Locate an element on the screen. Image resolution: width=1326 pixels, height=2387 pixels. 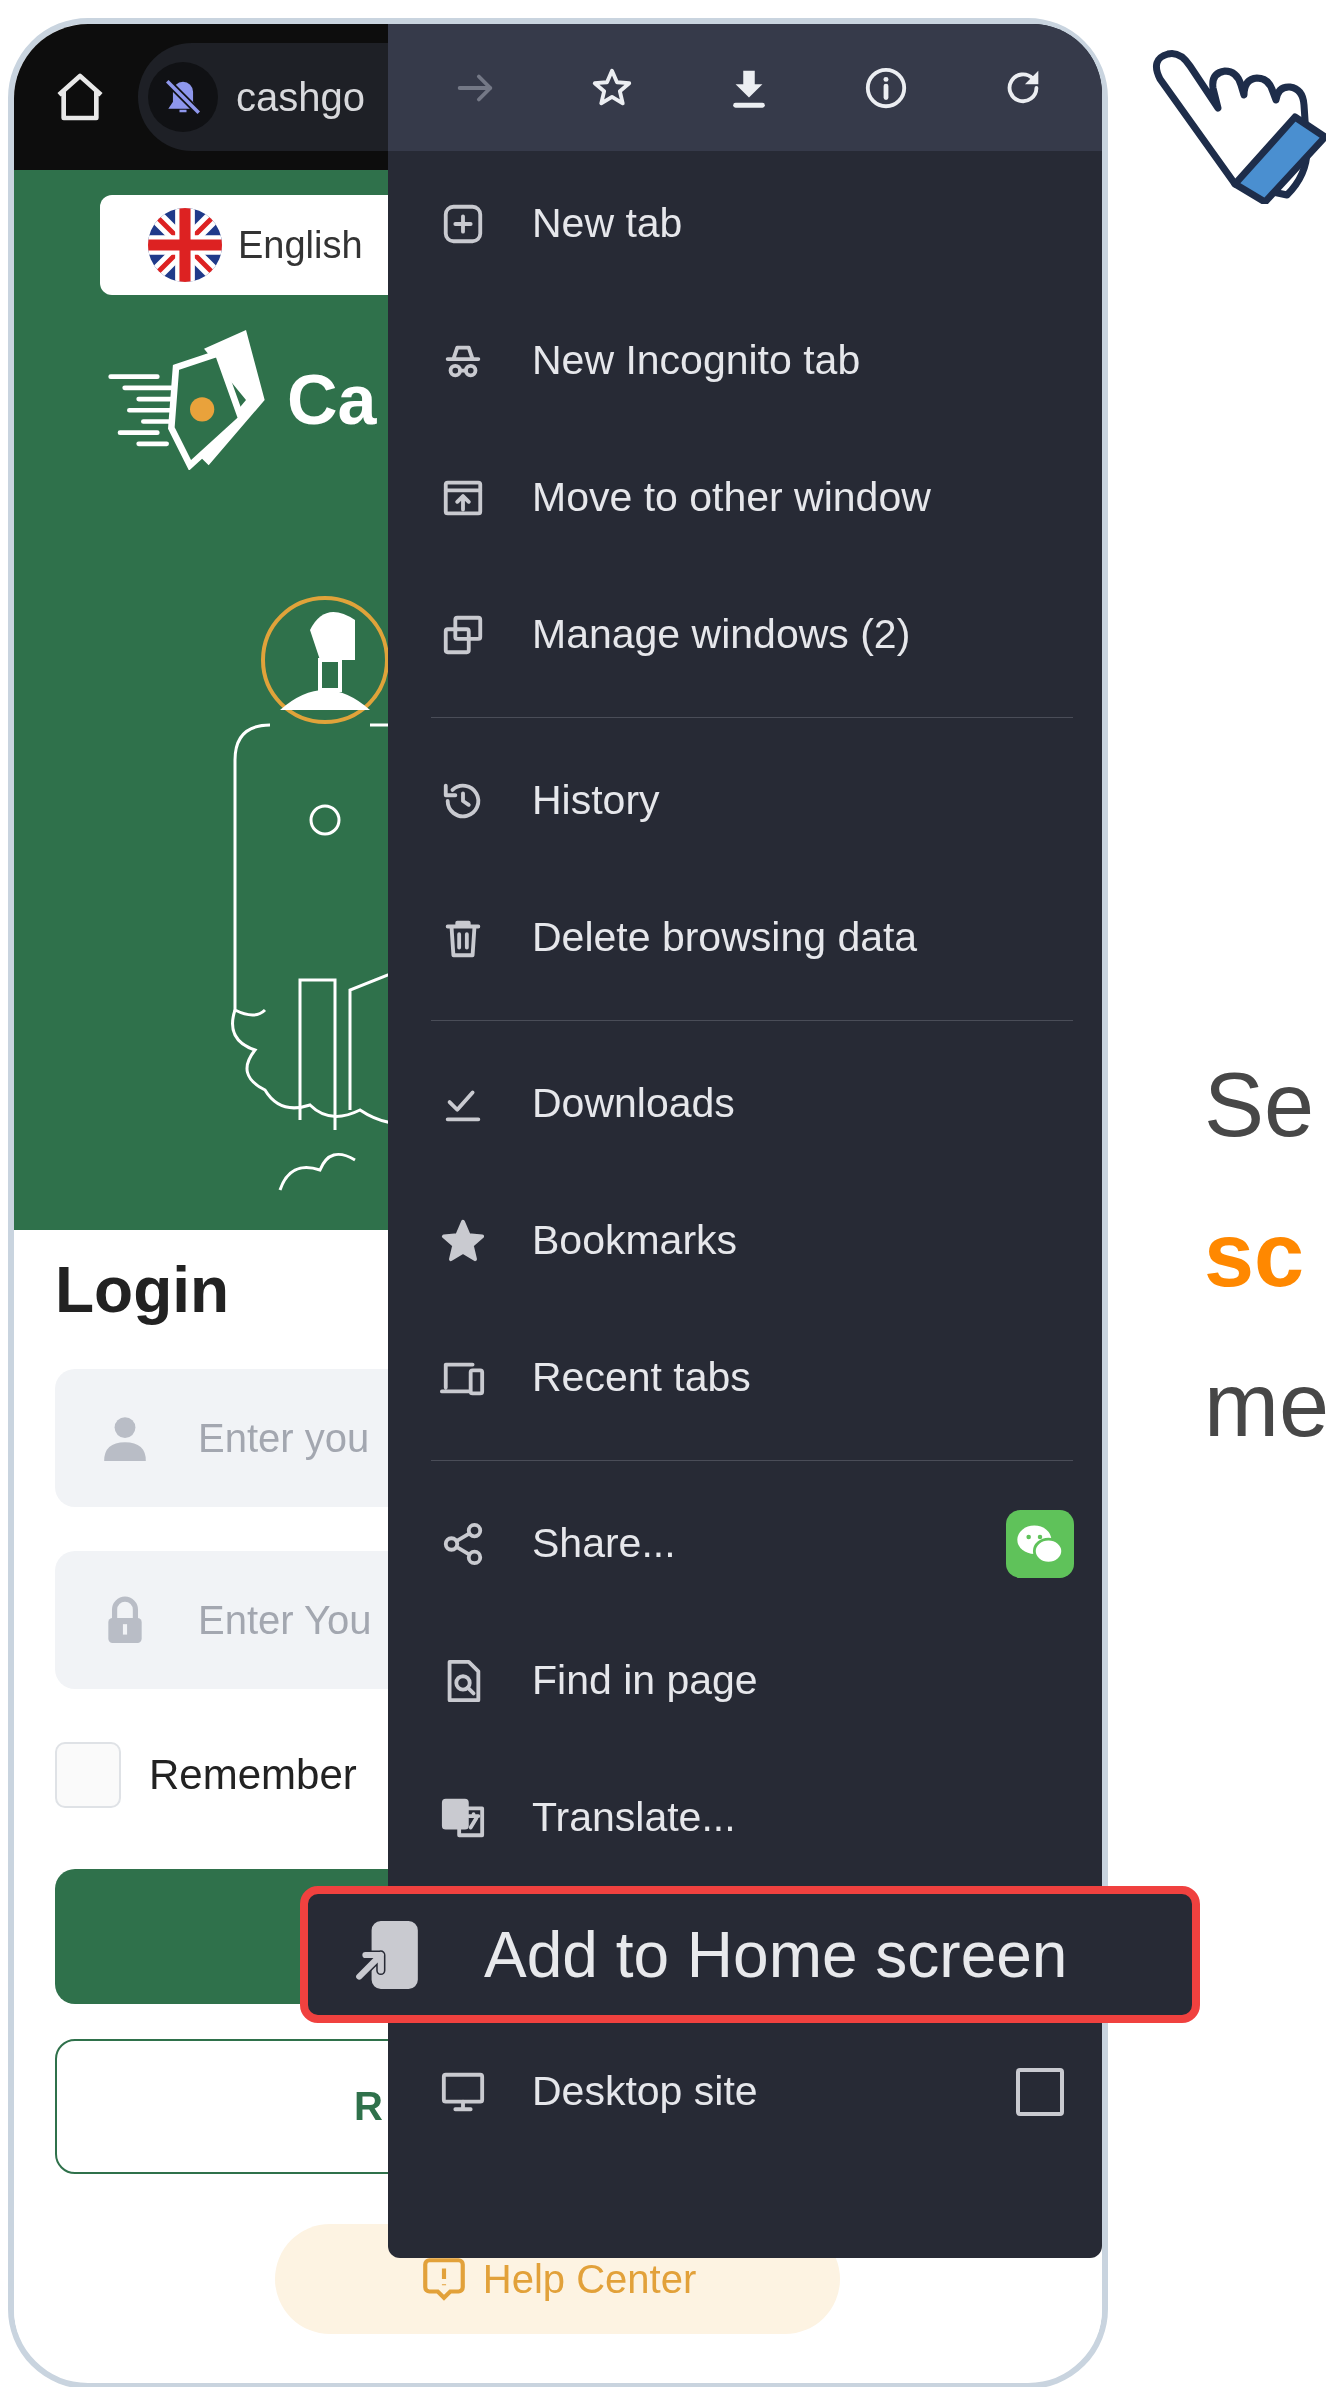
url-text: cashgo is located at coordinates (300, 97).